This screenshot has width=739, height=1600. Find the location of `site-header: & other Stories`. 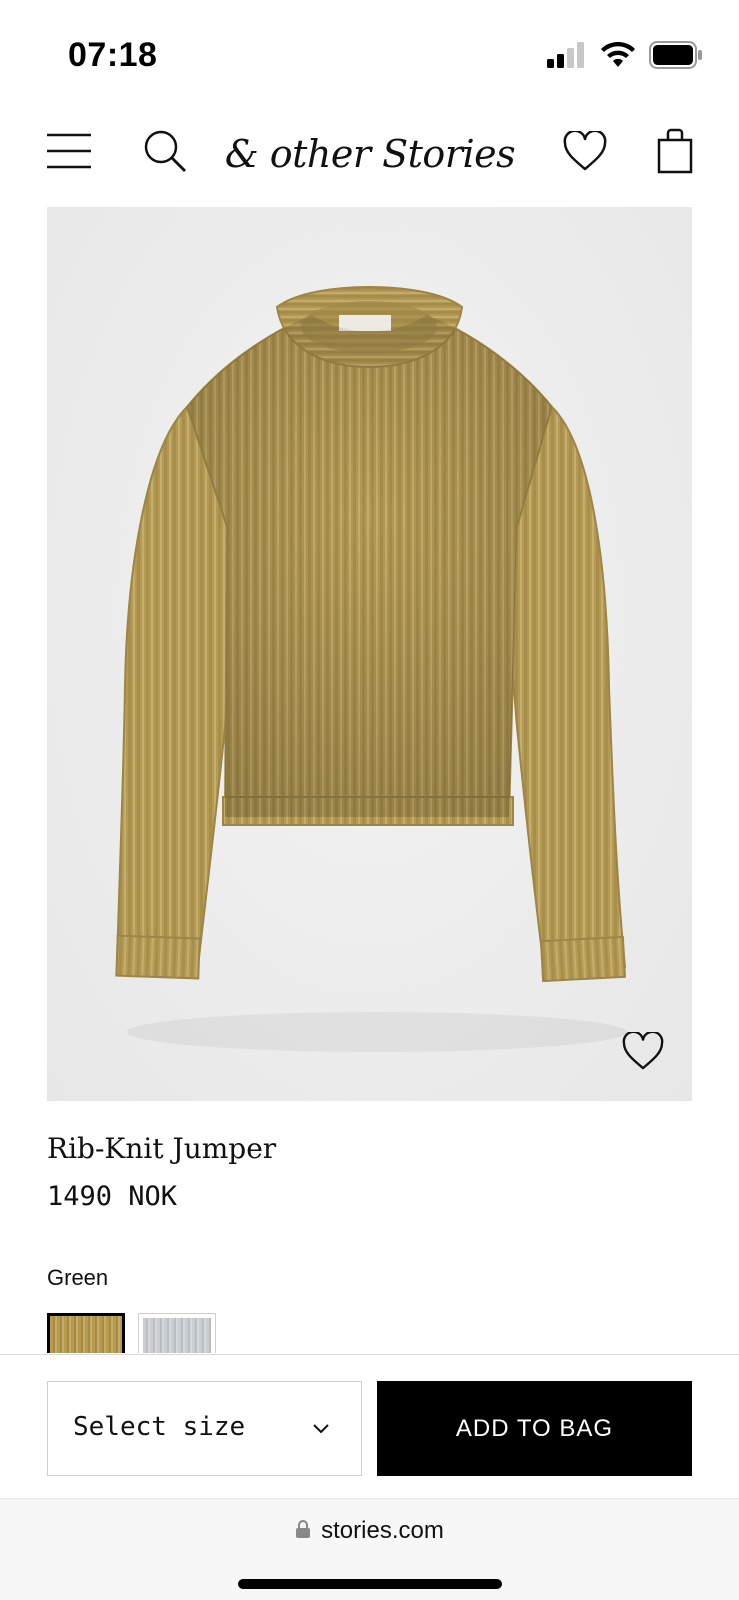

site-header: & other Stories is located at coordinates (369, 153).